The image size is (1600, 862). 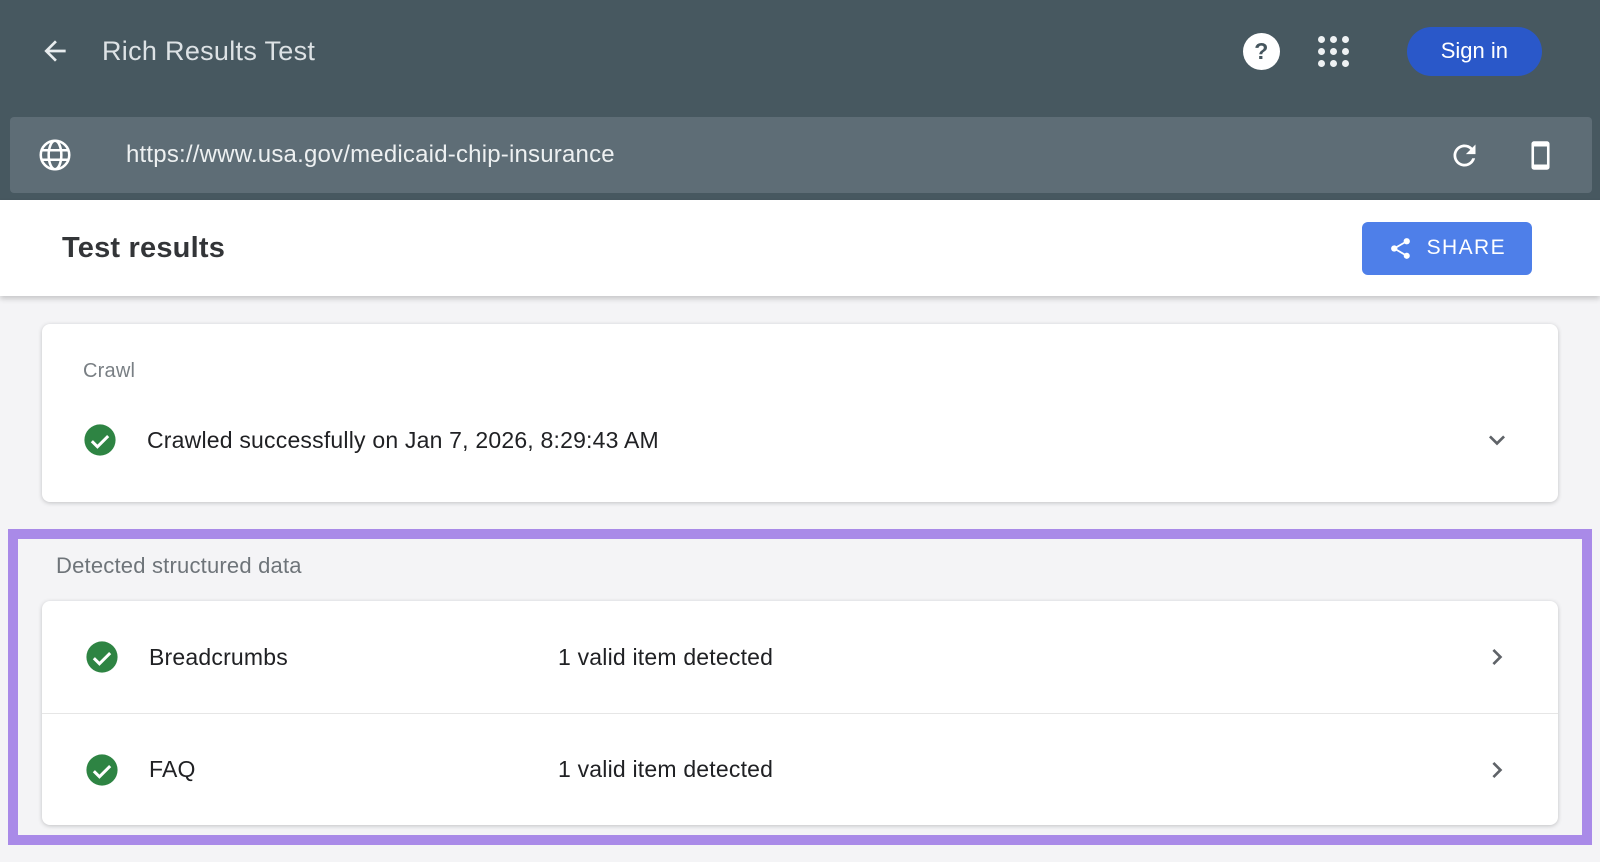 I want to click on refresh-button, so click(x=1464, y=155).